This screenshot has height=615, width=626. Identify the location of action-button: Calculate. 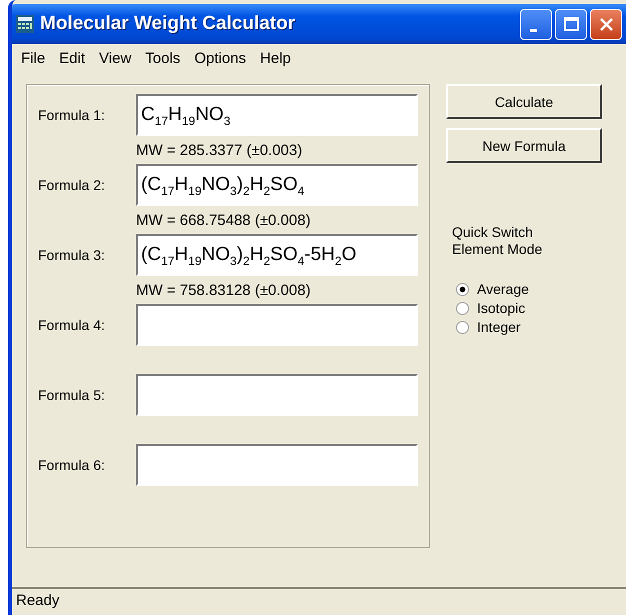
(524, 101).